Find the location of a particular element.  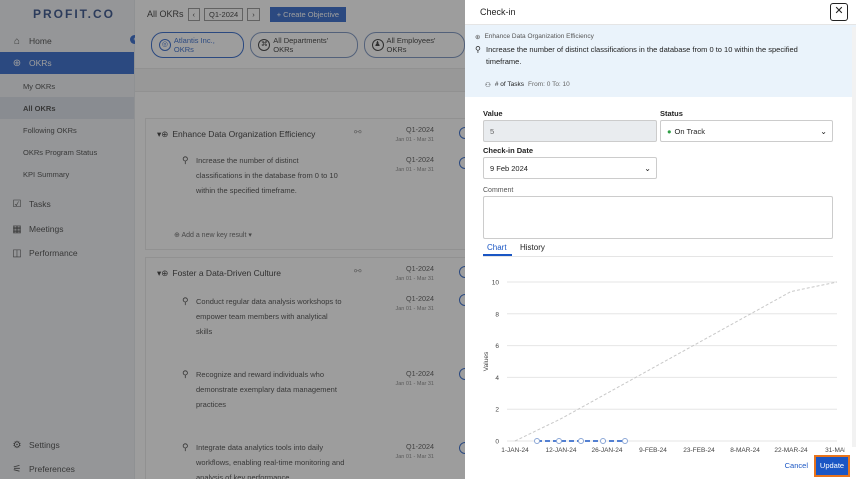

cancel-button: Cancel is located at coordinates (796, 465).